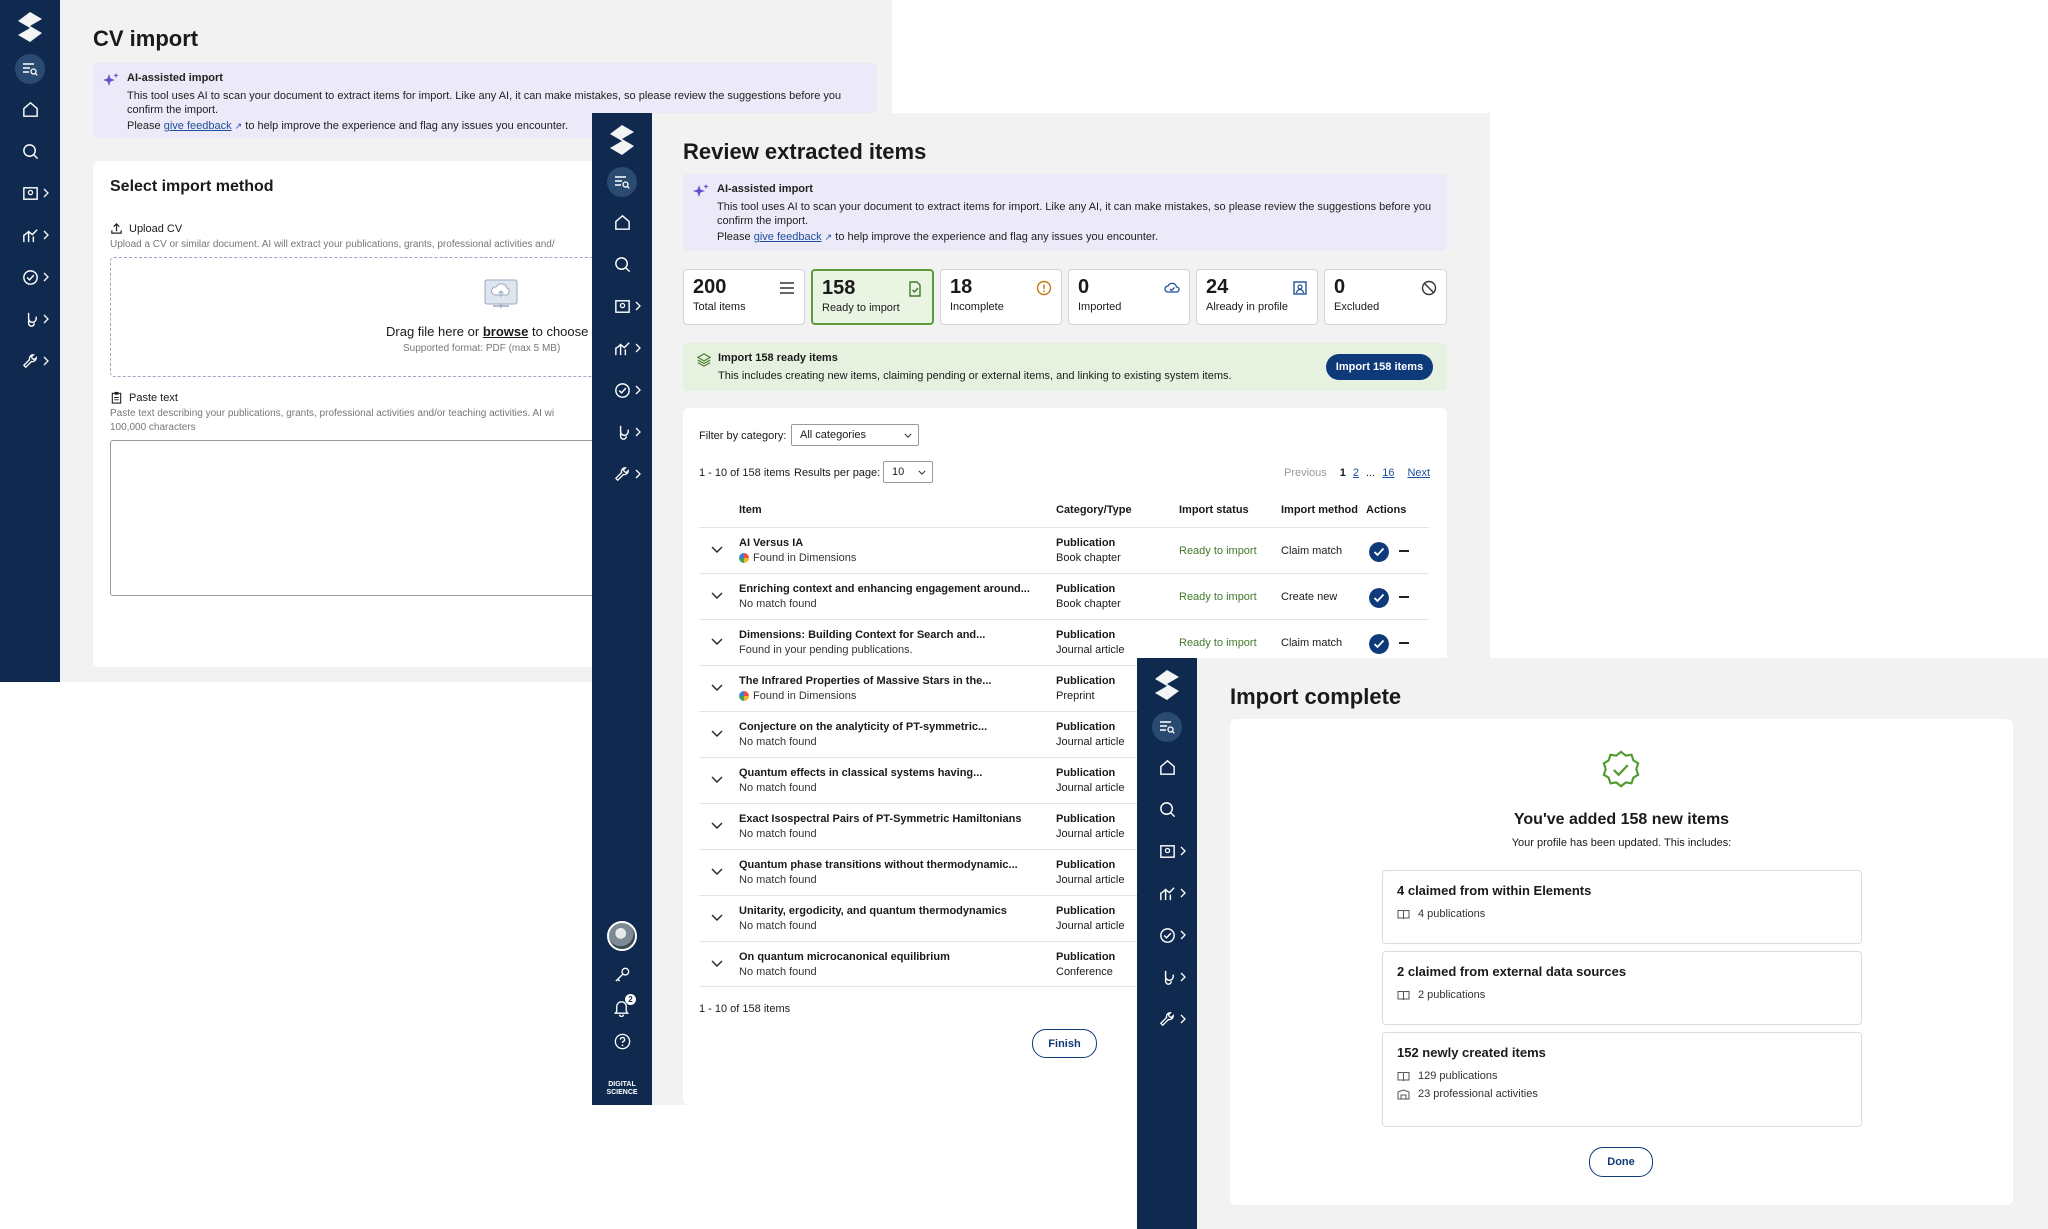  I want to click on import-method: Create new, so click(1309, 597).